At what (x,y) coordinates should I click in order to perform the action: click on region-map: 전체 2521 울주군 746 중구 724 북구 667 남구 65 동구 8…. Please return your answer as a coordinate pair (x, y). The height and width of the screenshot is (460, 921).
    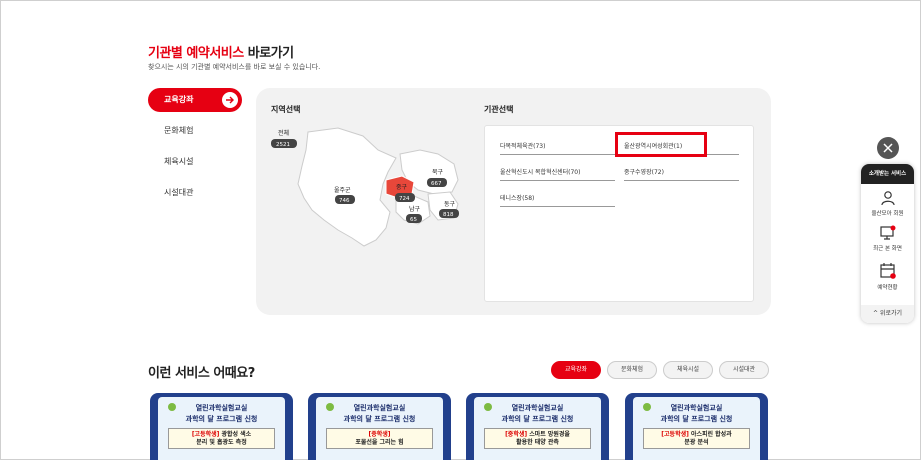
    Looking at the image, I should click on (365, 187).